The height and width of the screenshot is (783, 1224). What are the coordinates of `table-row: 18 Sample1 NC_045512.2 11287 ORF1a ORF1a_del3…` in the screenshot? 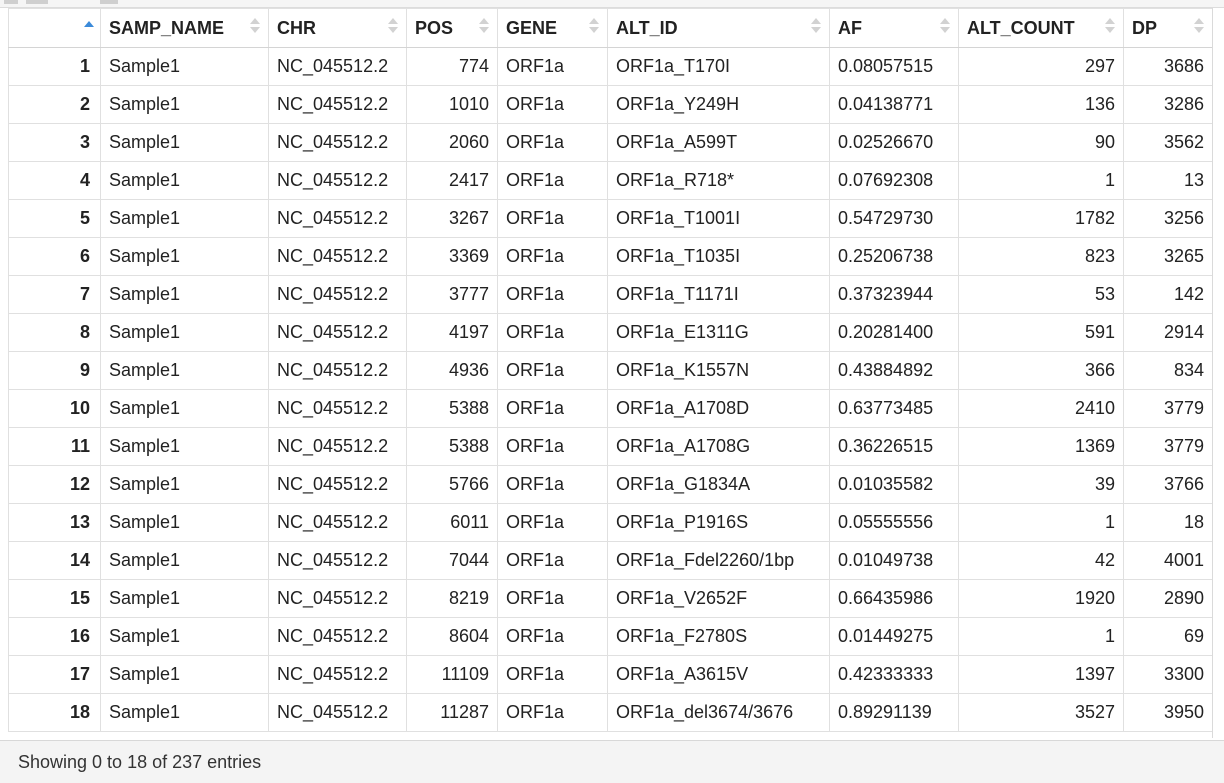 It's located at (610, 712).